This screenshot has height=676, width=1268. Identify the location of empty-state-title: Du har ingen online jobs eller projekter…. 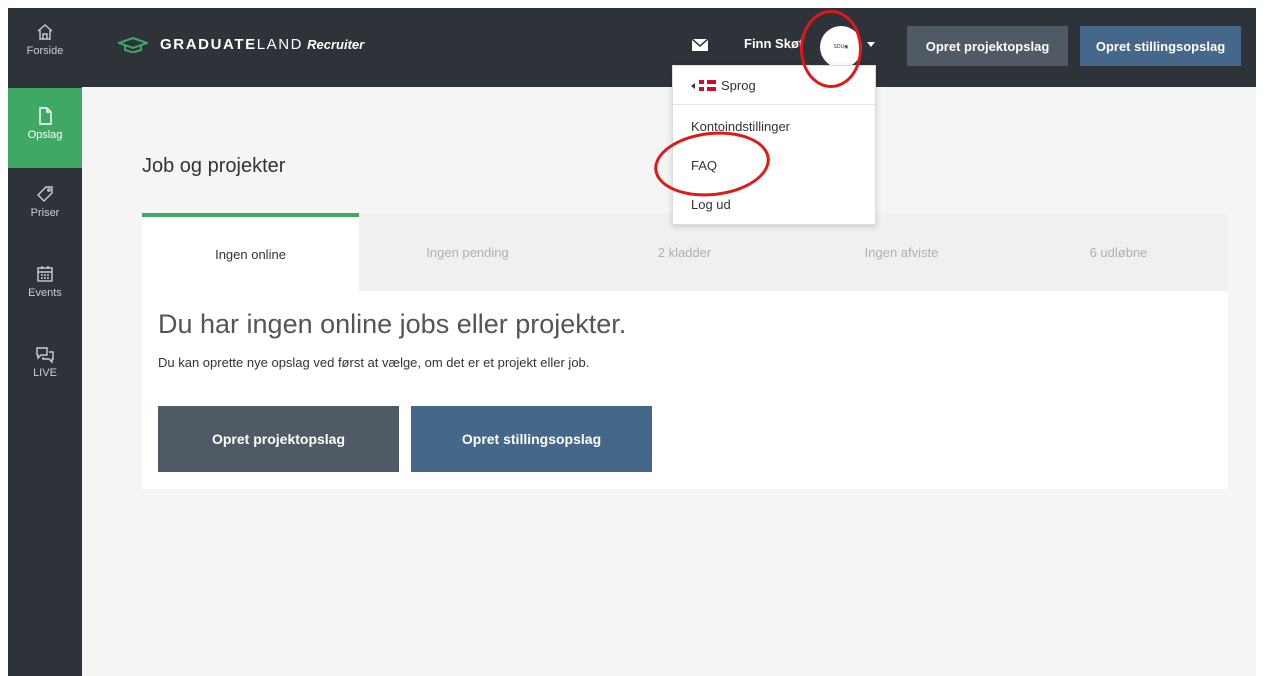
(392, 324).